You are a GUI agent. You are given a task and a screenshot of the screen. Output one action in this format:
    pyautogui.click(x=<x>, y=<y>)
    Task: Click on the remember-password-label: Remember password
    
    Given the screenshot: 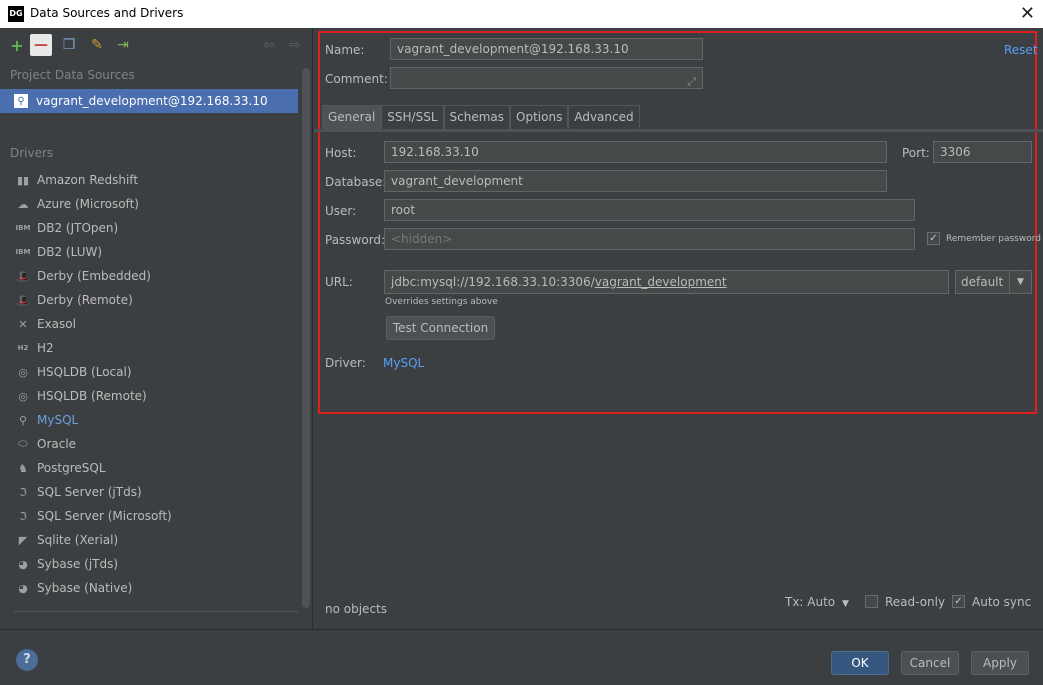 What is the action you would take?
    pyautogui.click(x=993, y=239)
    